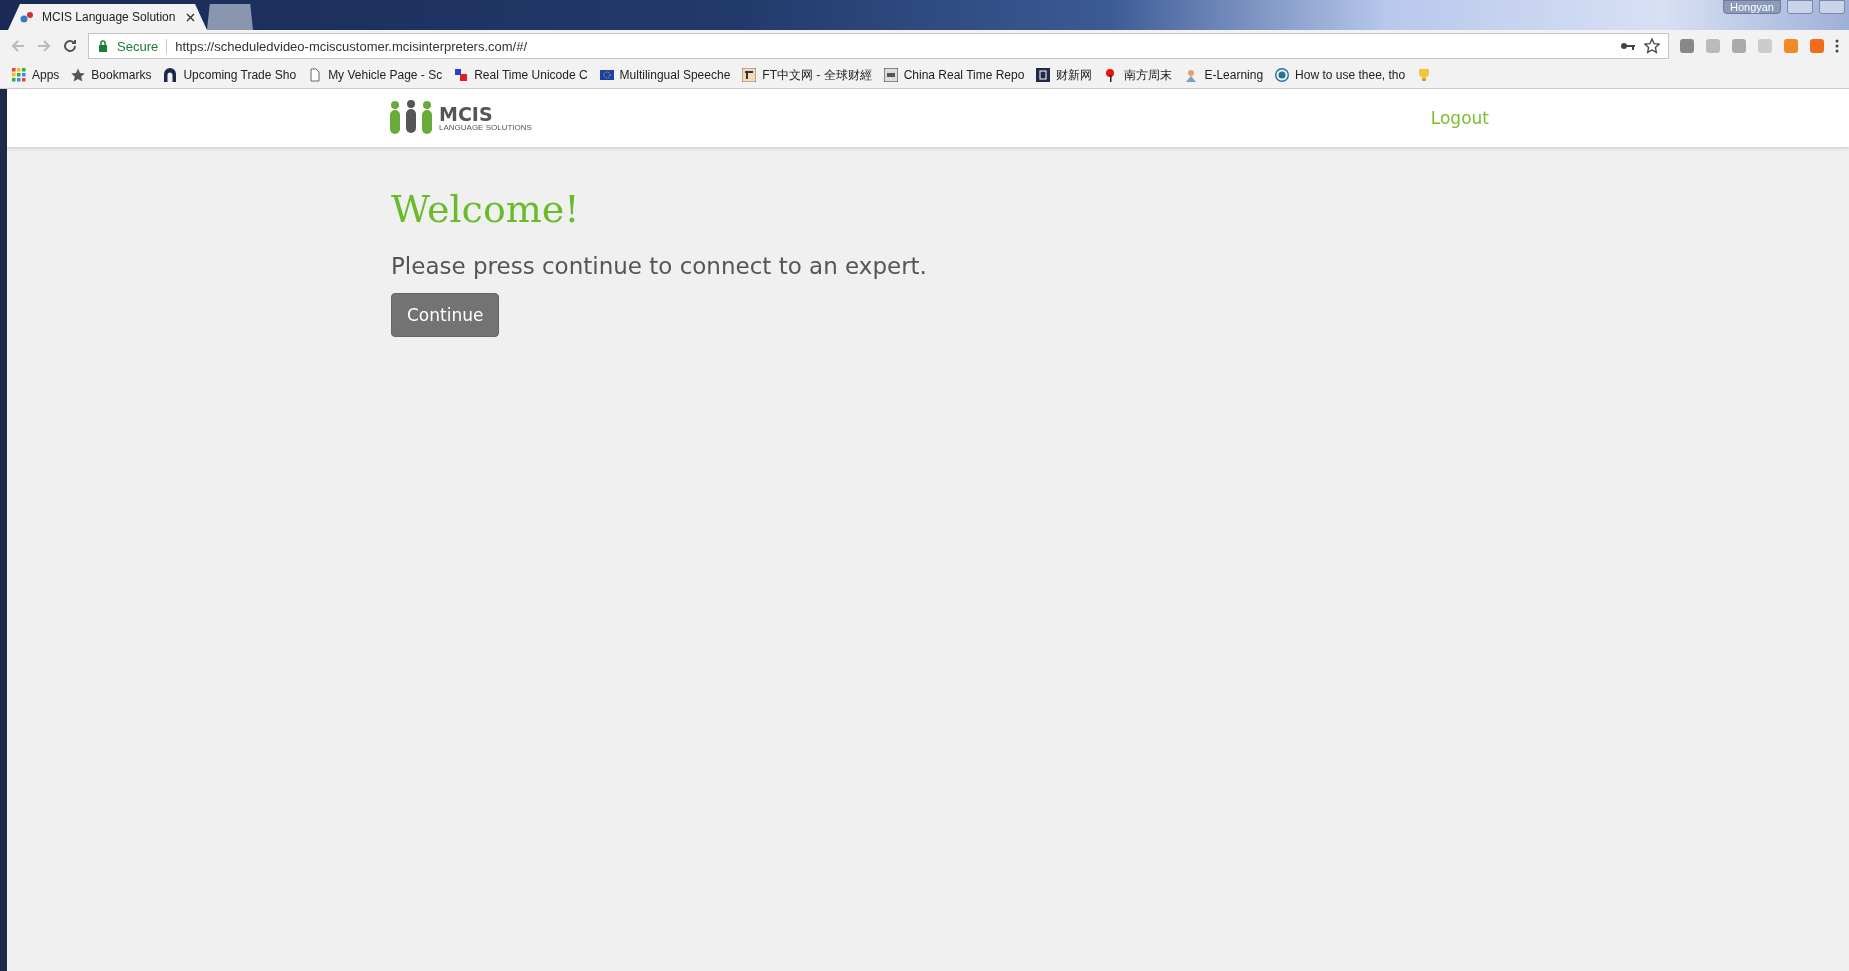 The image size is (1849, 971). I want to click on lock-icon, so click(103, 46).